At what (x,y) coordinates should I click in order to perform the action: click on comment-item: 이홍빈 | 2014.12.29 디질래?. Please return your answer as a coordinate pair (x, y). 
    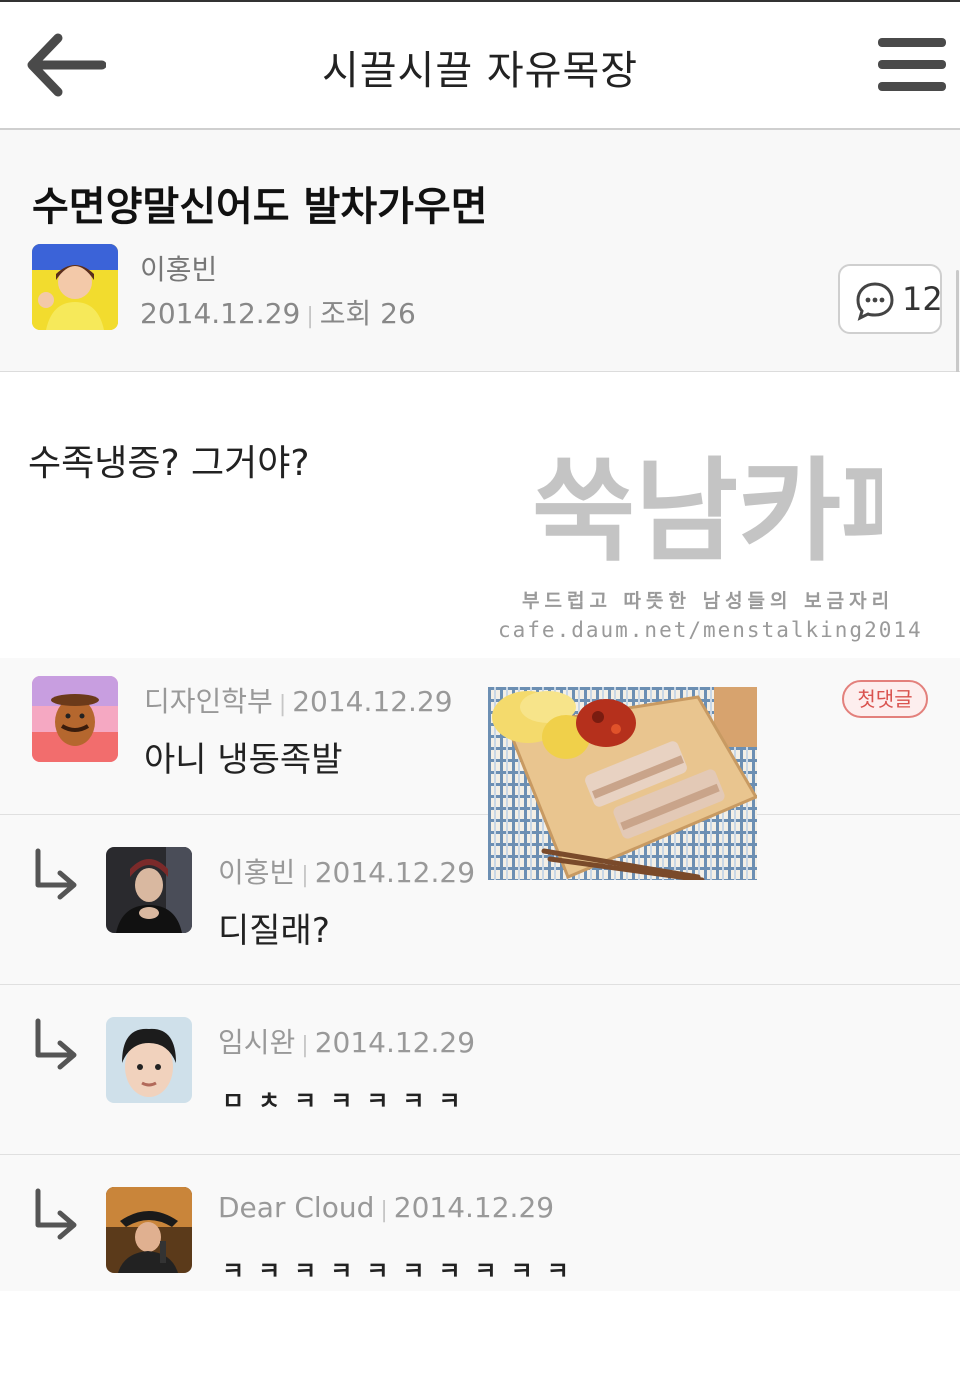
    Looking at the image, I should click on (480, 900).